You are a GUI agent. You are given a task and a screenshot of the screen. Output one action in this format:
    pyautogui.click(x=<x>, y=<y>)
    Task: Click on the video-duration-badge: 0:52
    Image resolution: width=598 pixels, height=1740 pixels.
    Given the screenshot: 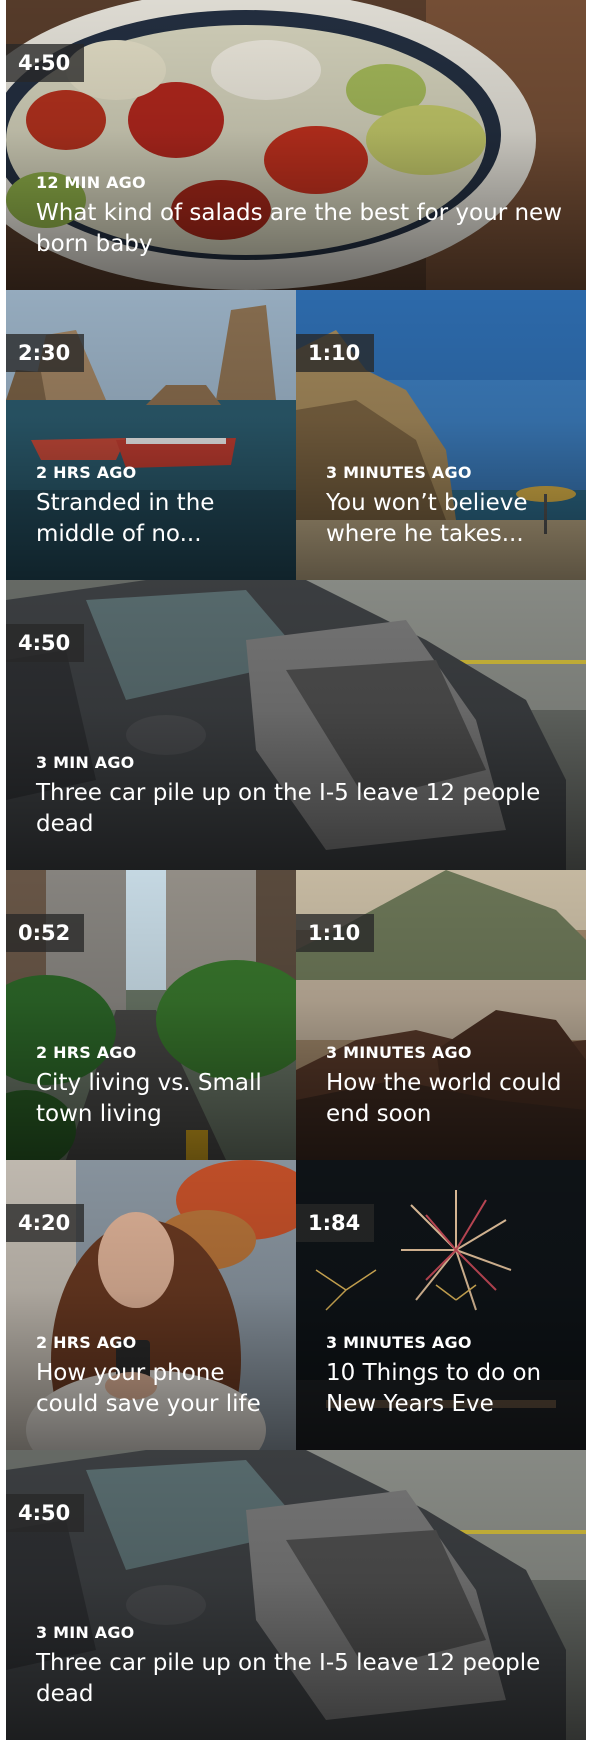 What is the action you would take?
    pyautogui.click(x=45, y=933)
    